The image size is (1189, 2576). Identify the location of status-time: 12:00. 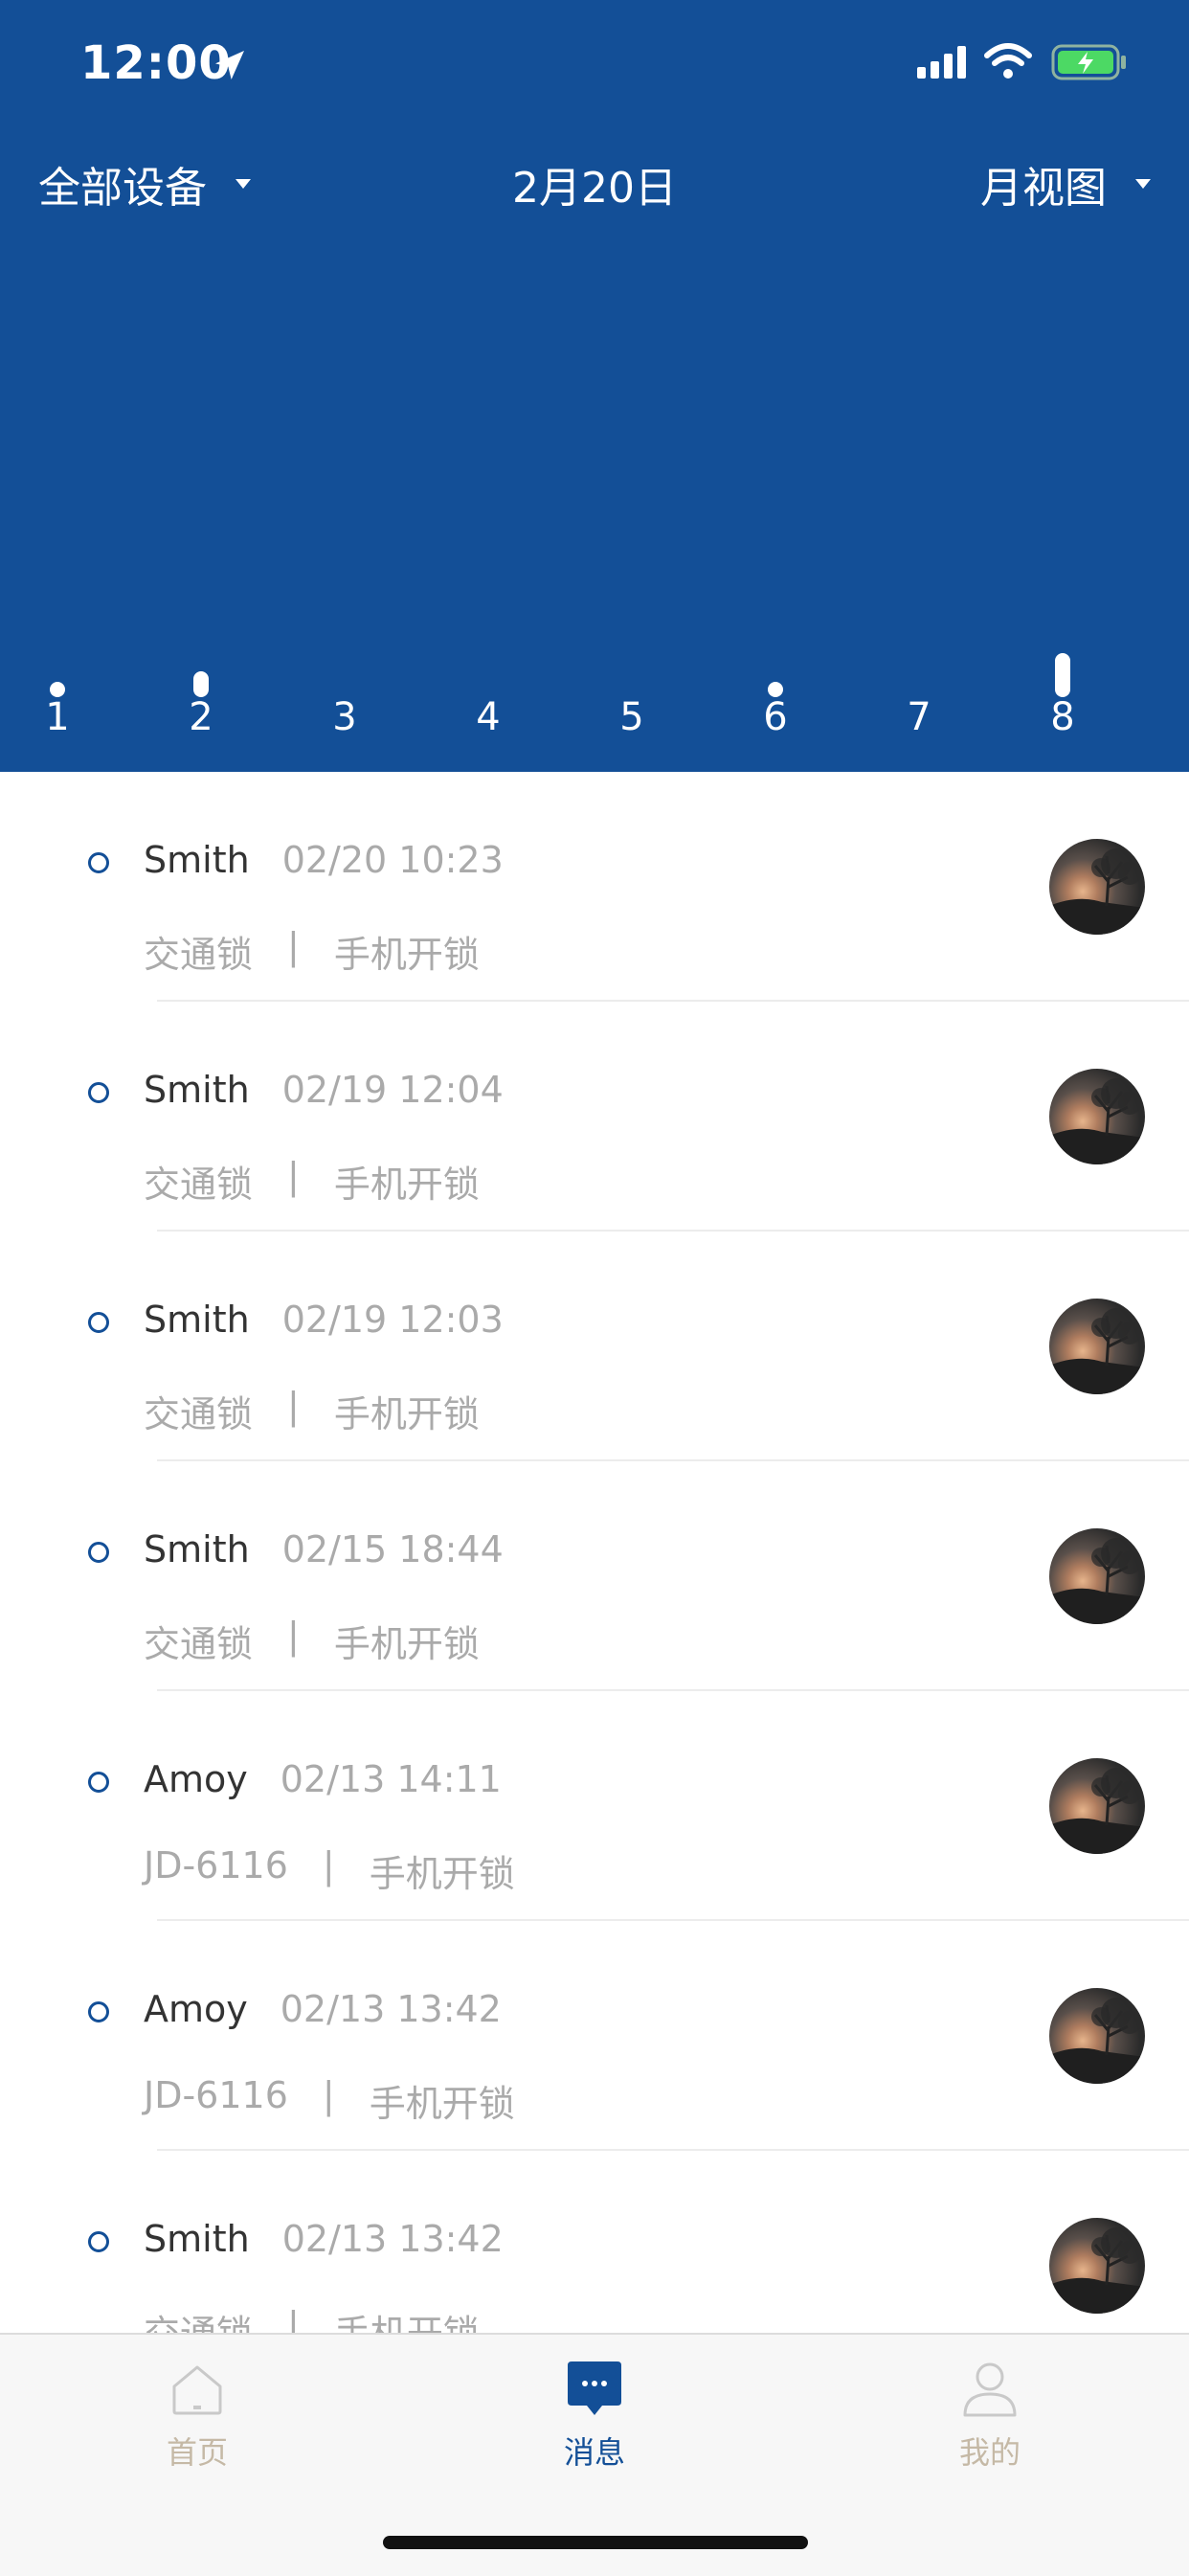
(156, 63).